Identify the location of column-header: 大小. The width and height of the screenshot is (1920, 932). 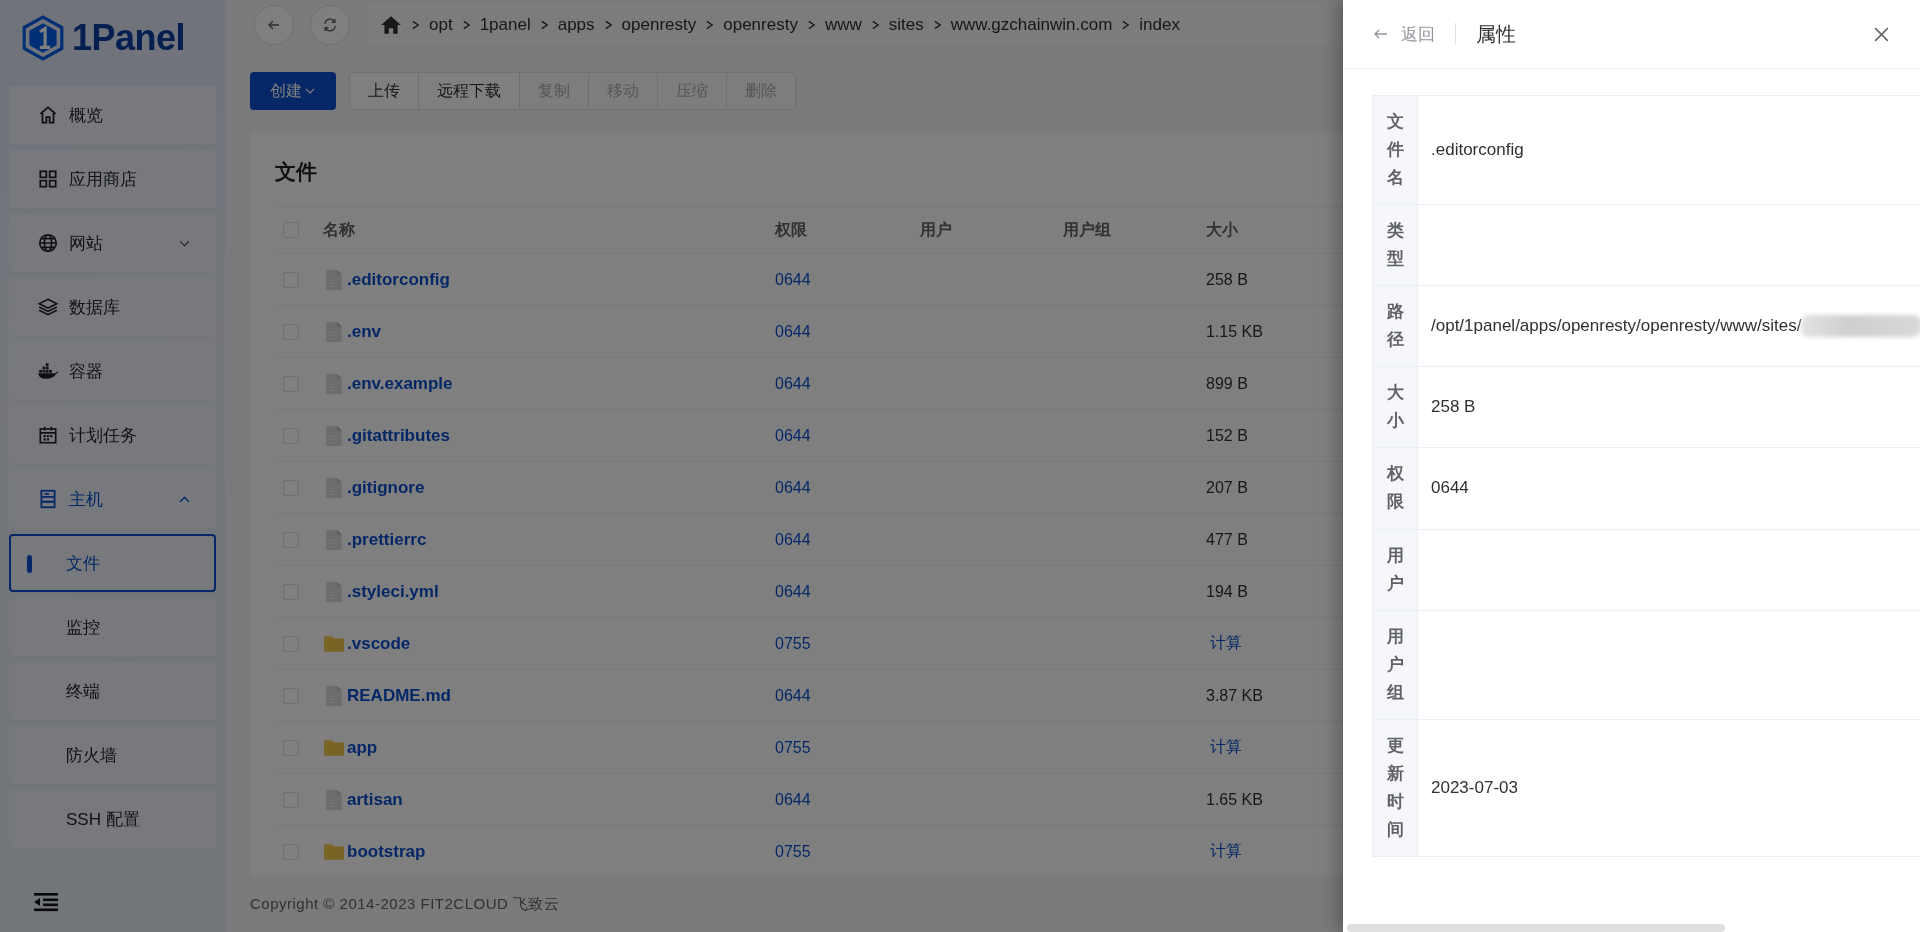
(1222, 229).